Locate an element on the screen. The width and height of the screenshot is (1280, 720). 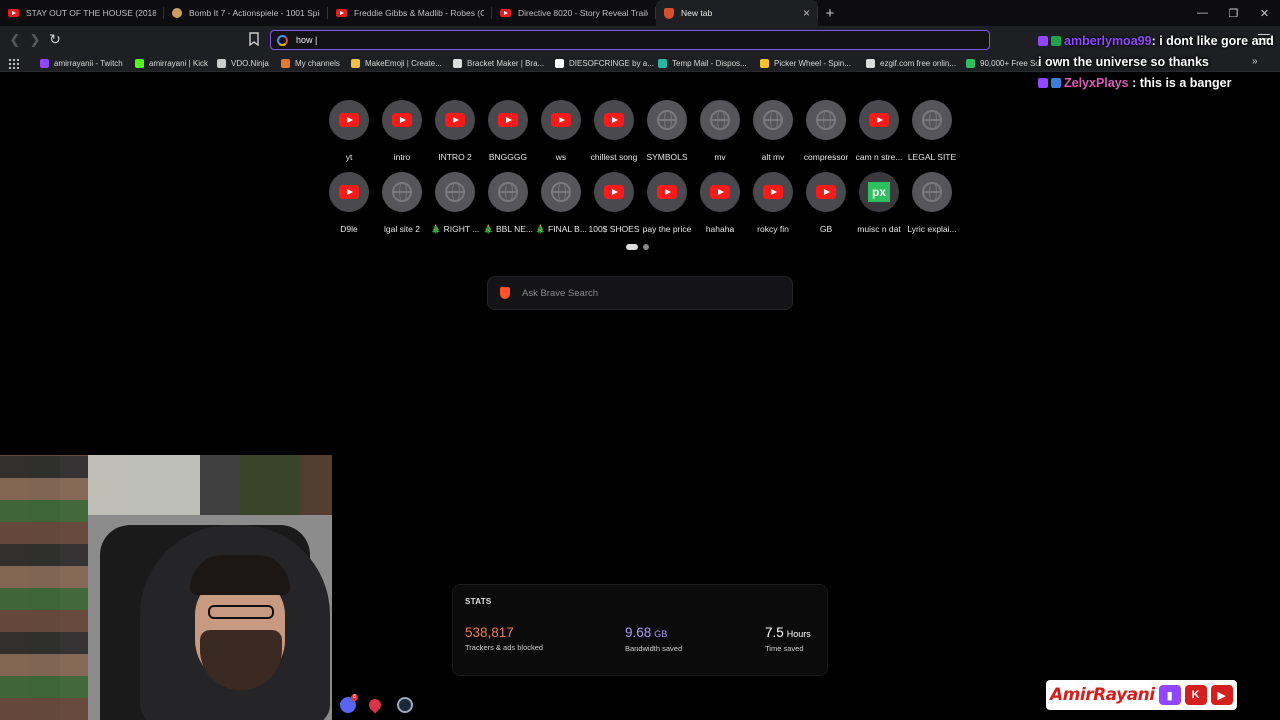
search-placeholder: Ask Brave Search is located at coordinates (560, 293).